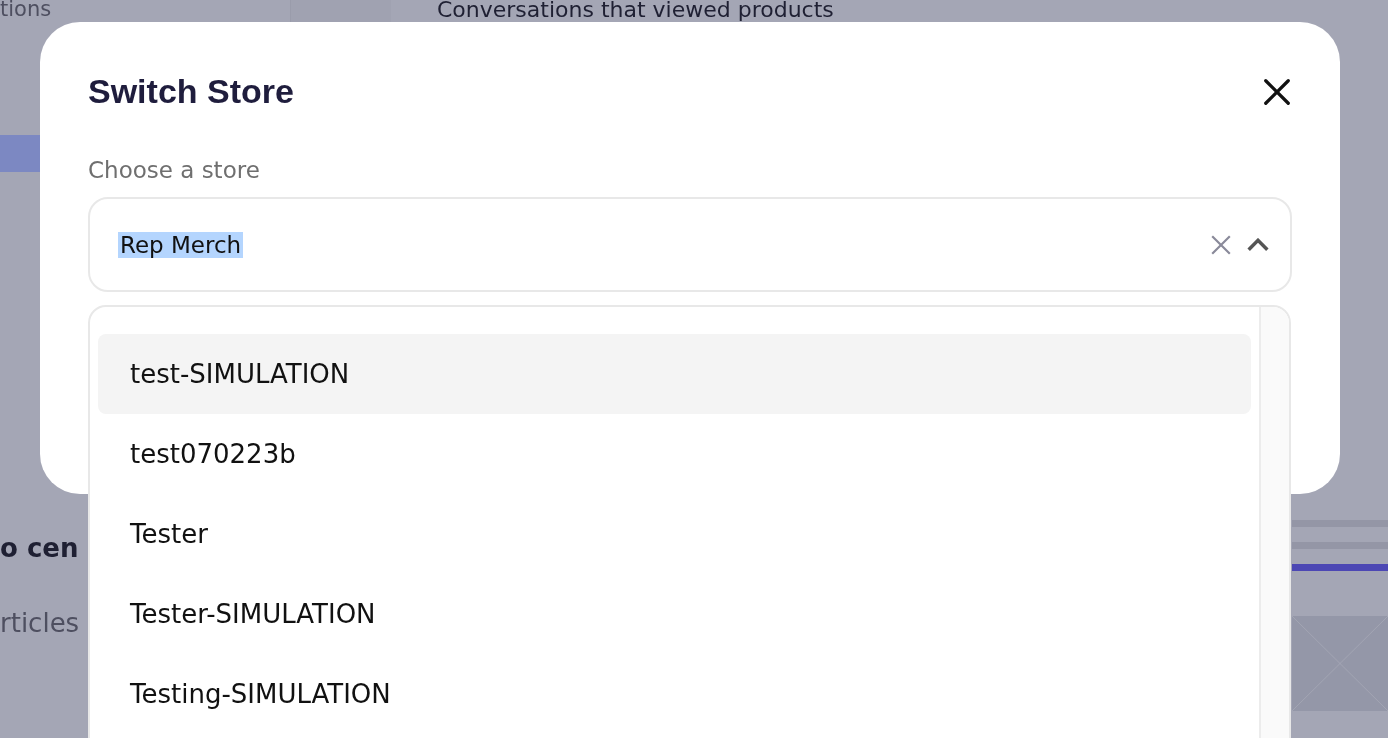 The image size is (1388, 738). What do you see at coordinates (674, 534) in the screenshot?
I see `store-option: Tester` at bounding box center [674, 534].